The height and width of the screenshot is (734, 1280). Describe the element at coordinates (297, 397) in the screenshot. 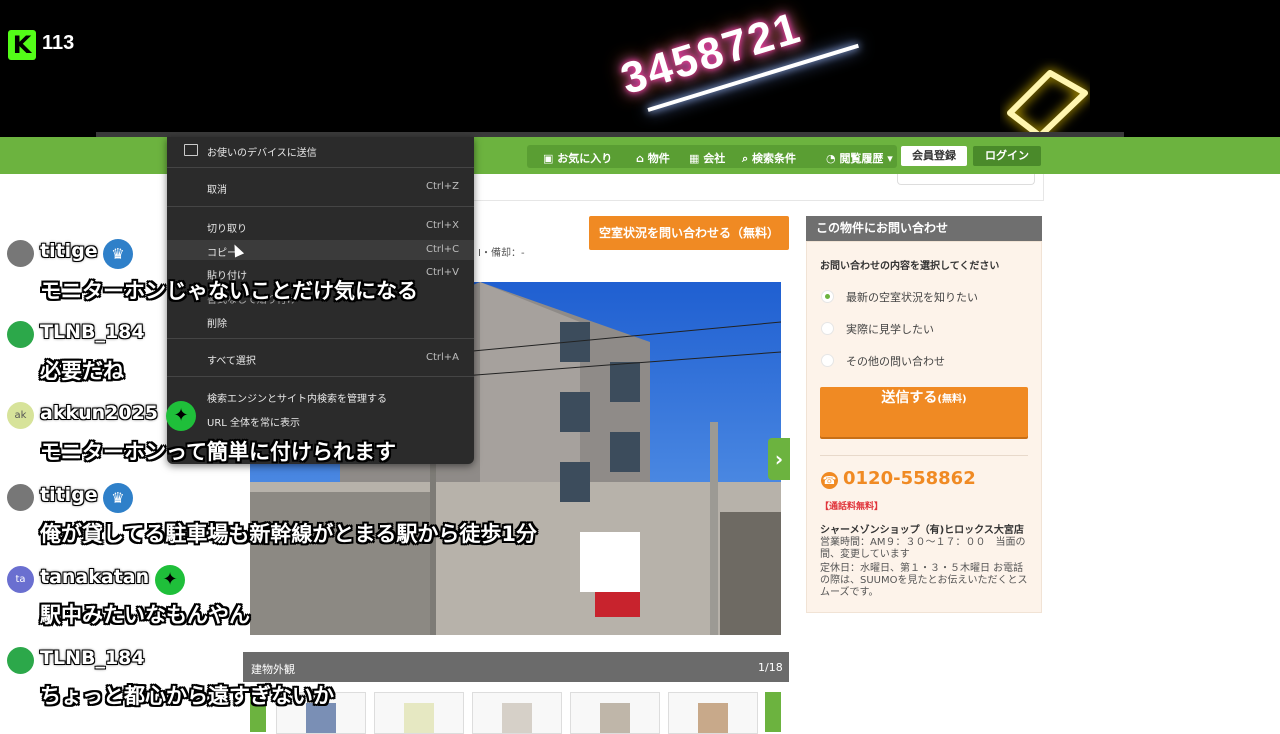

I see `menu-manage-search: 検索エンジンとサイト内検索を管理する` at that location.